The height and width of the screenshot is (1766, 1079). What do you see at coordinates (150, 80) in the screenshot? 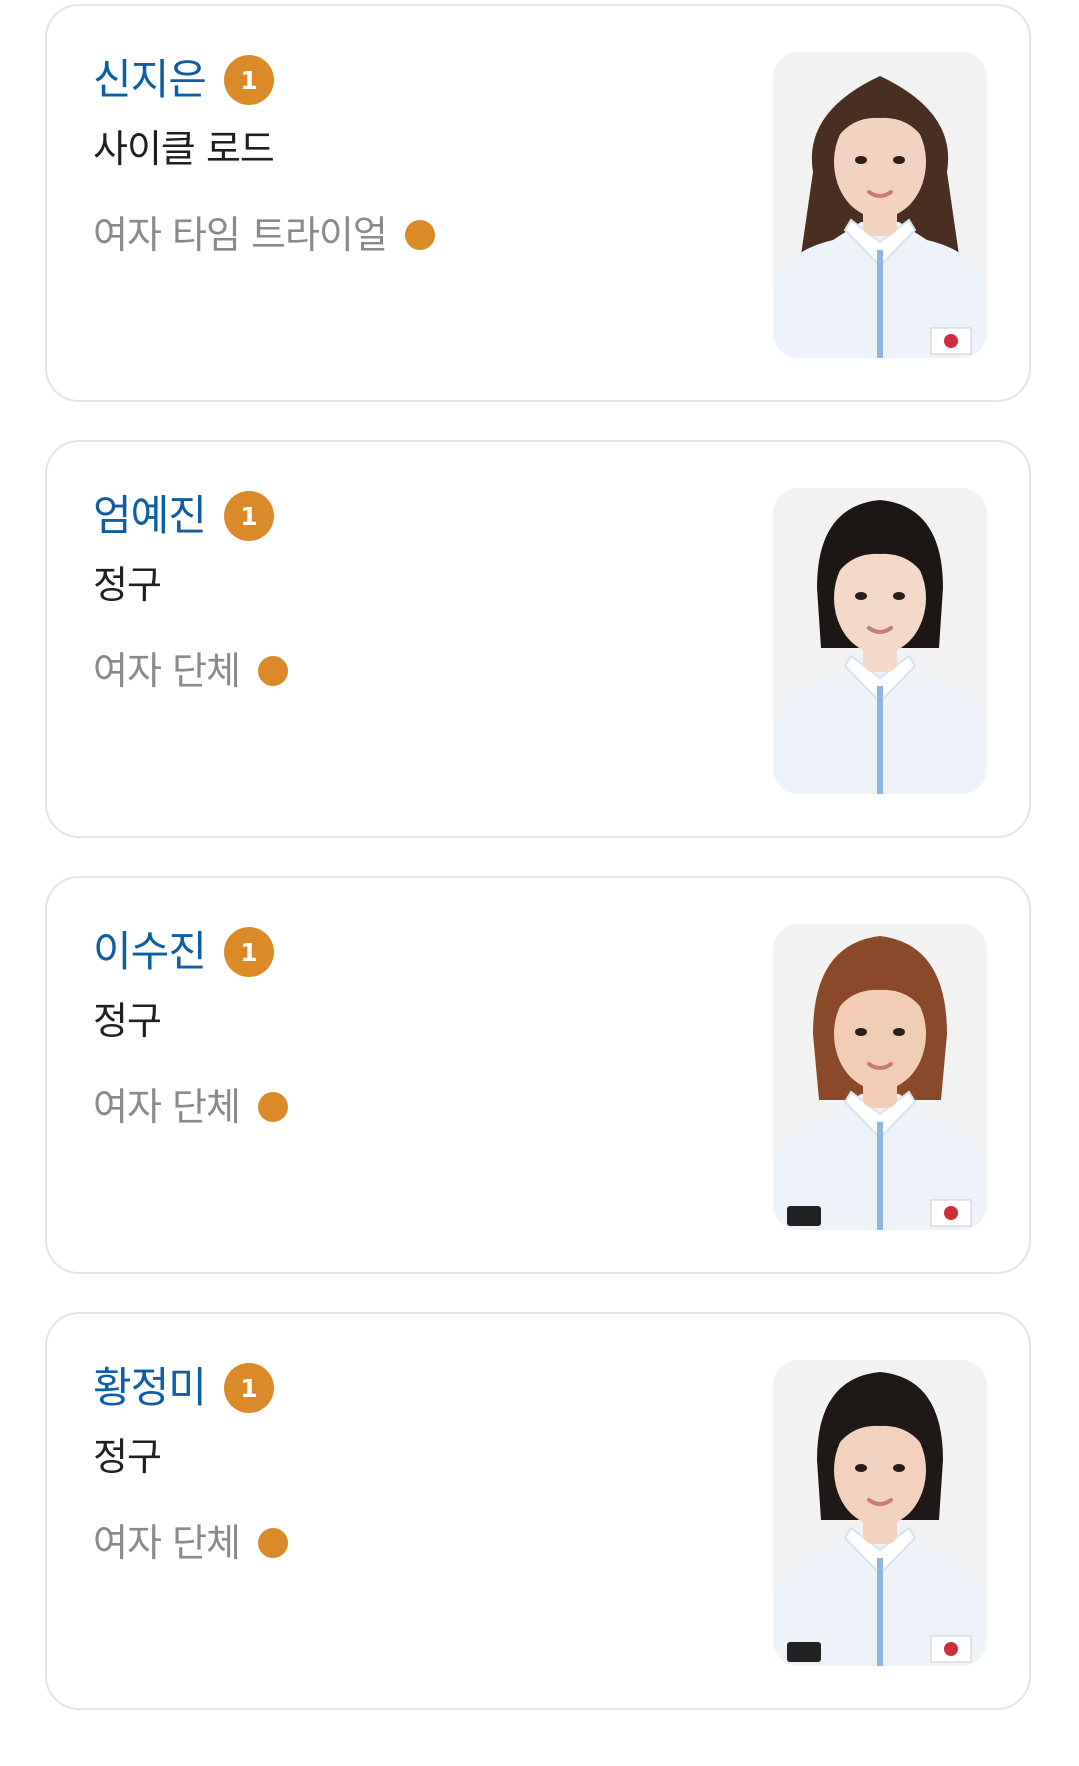
I see `athlete-name: 신지은` at bounding box center [150, 80].